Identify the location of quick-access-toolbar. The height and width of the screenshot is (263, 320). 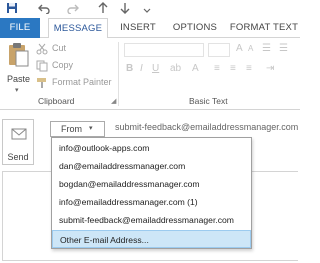
(150, 9).